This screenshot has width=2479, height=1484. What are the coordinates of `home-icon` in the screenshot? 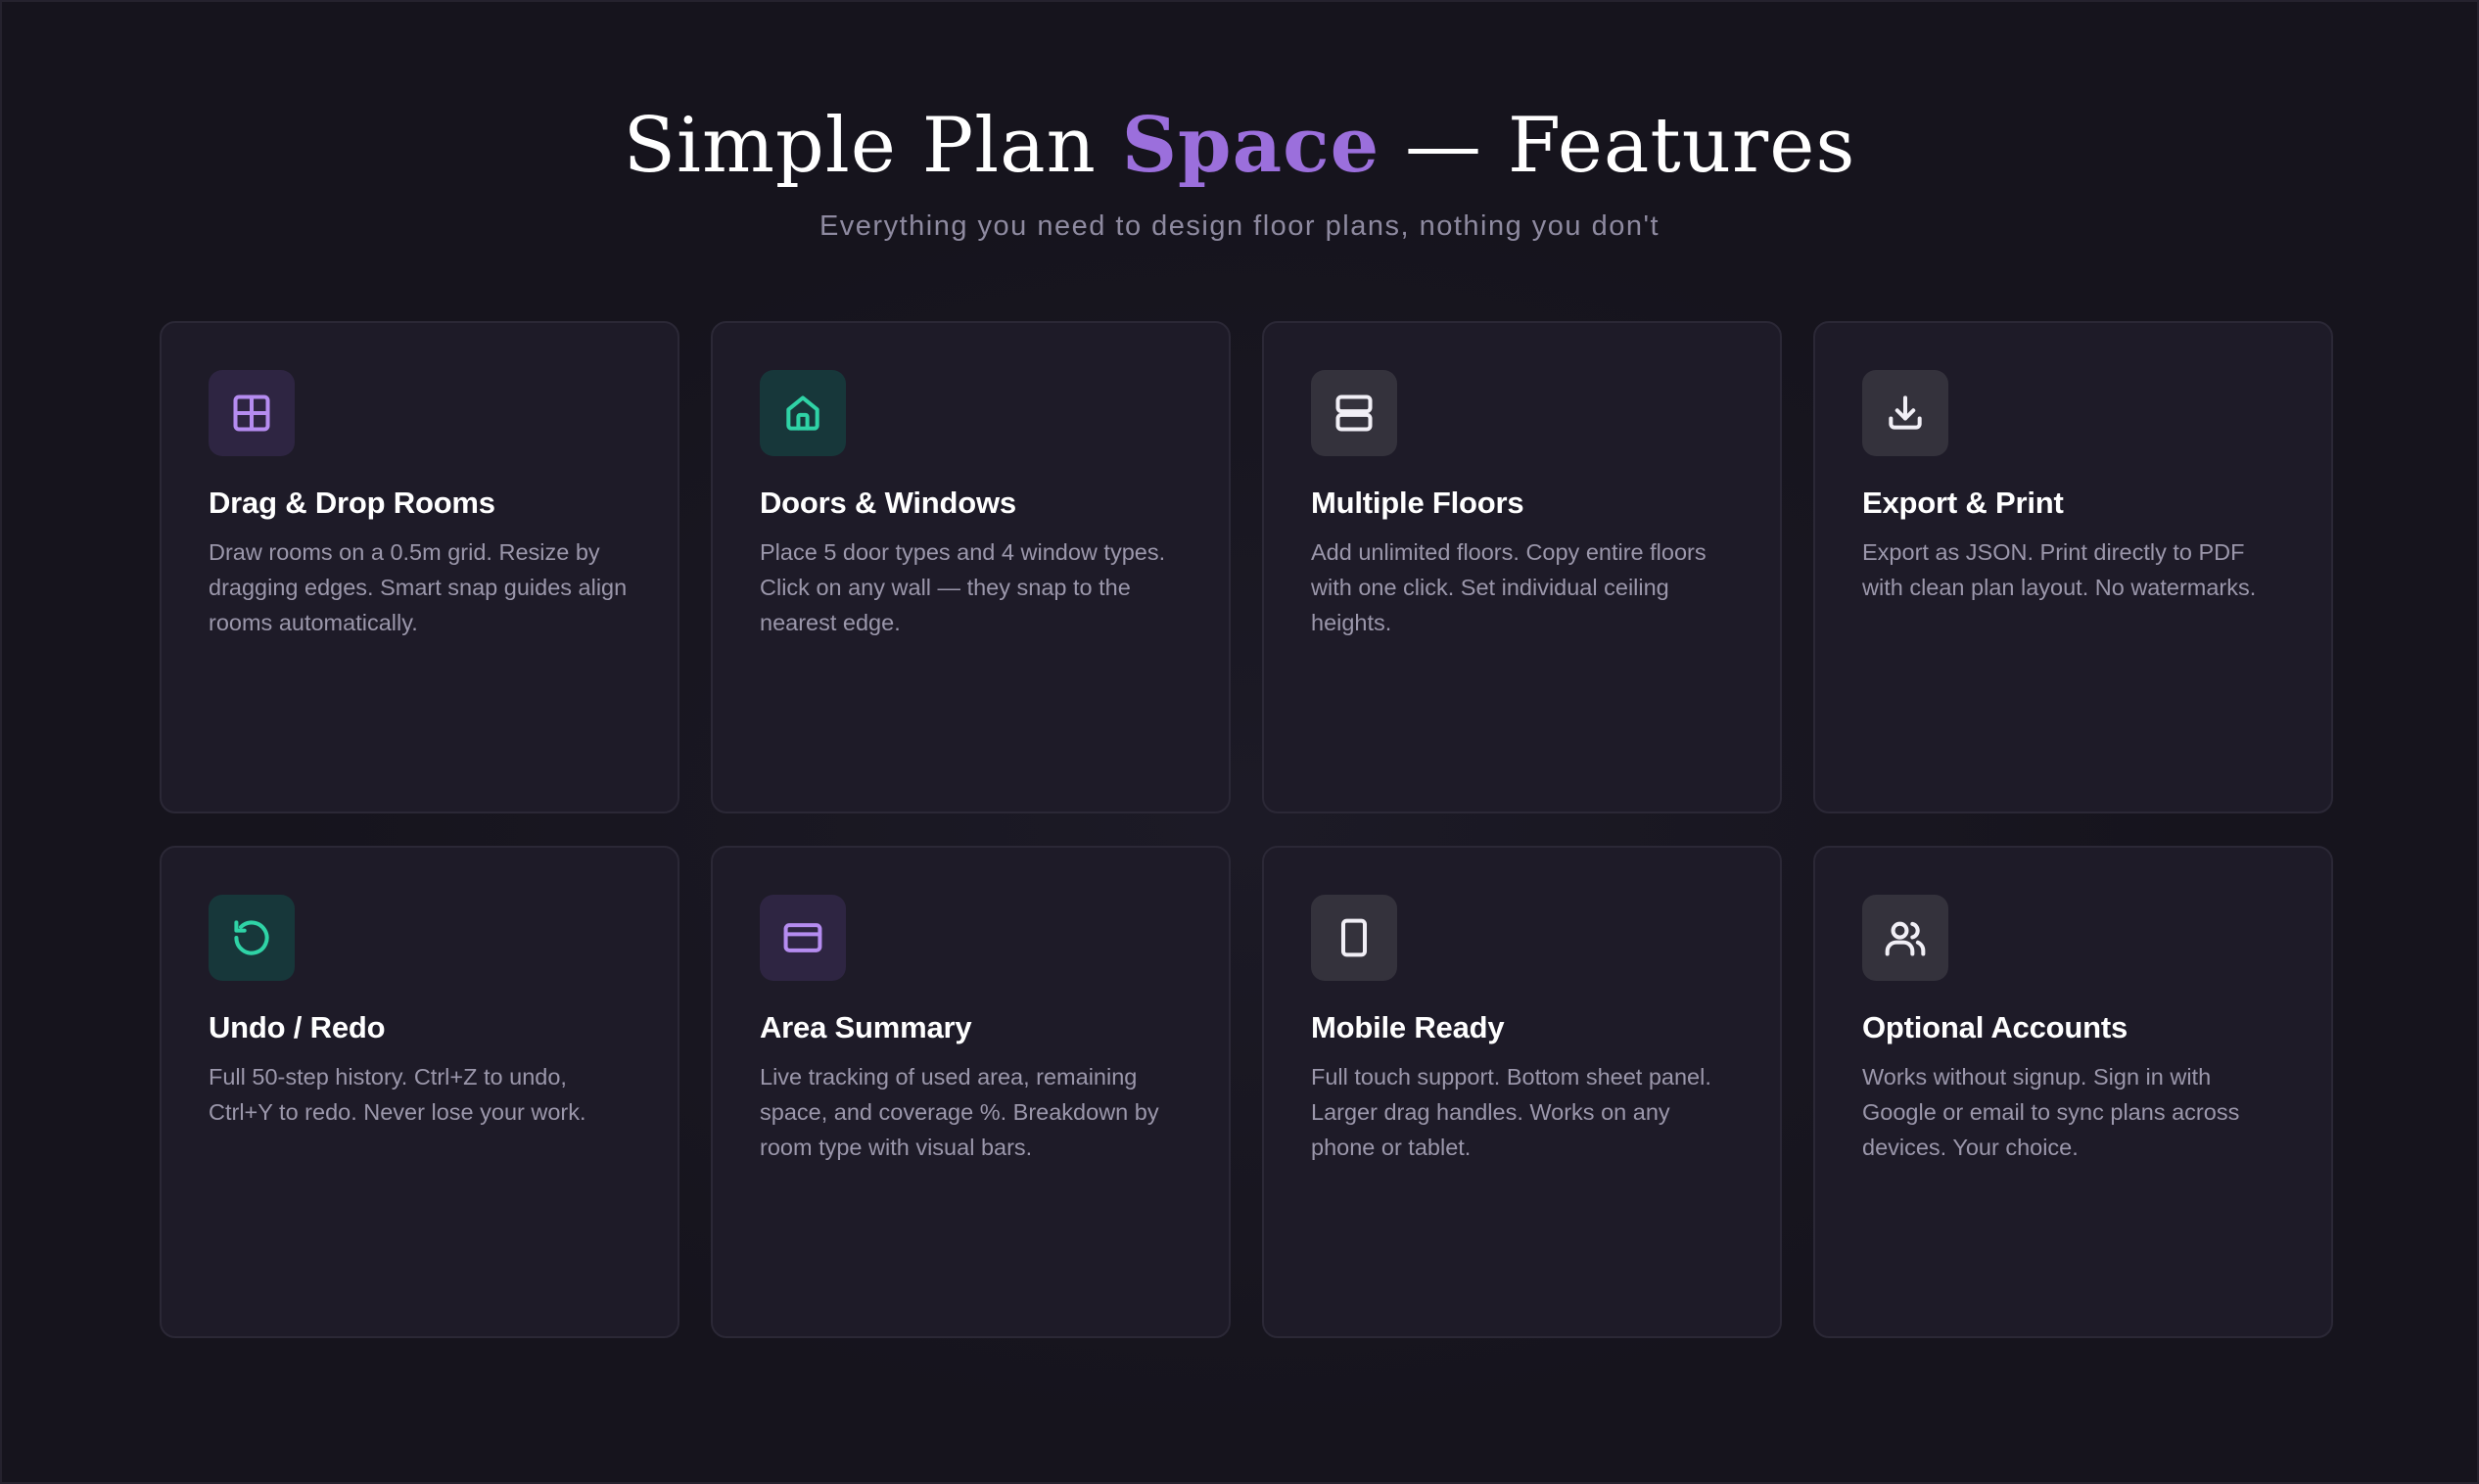 It's located at (803, 413).